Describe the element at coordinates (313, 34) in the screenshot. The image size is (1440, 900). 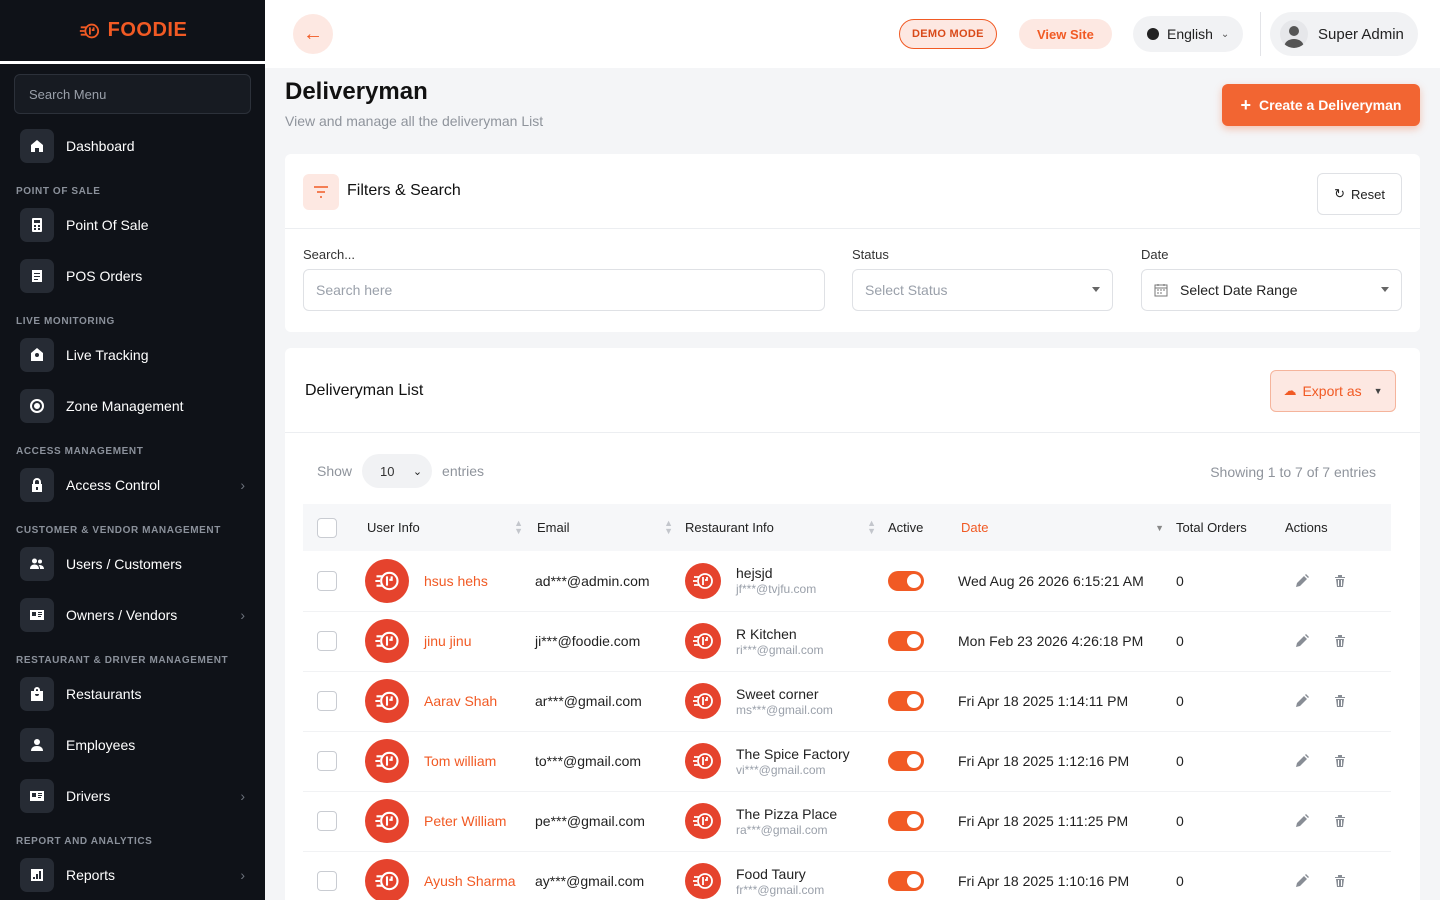
I see `back-button: ←` at that location.